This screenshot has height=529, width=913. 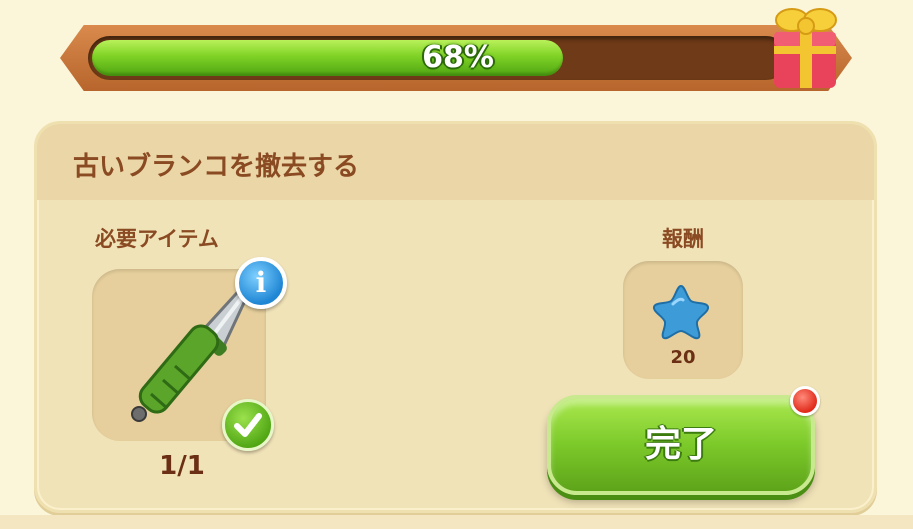 What do you see at coordinates (261, 283) in the screenshot?
I see `info-icon: i` at bounding box center [261, 283].